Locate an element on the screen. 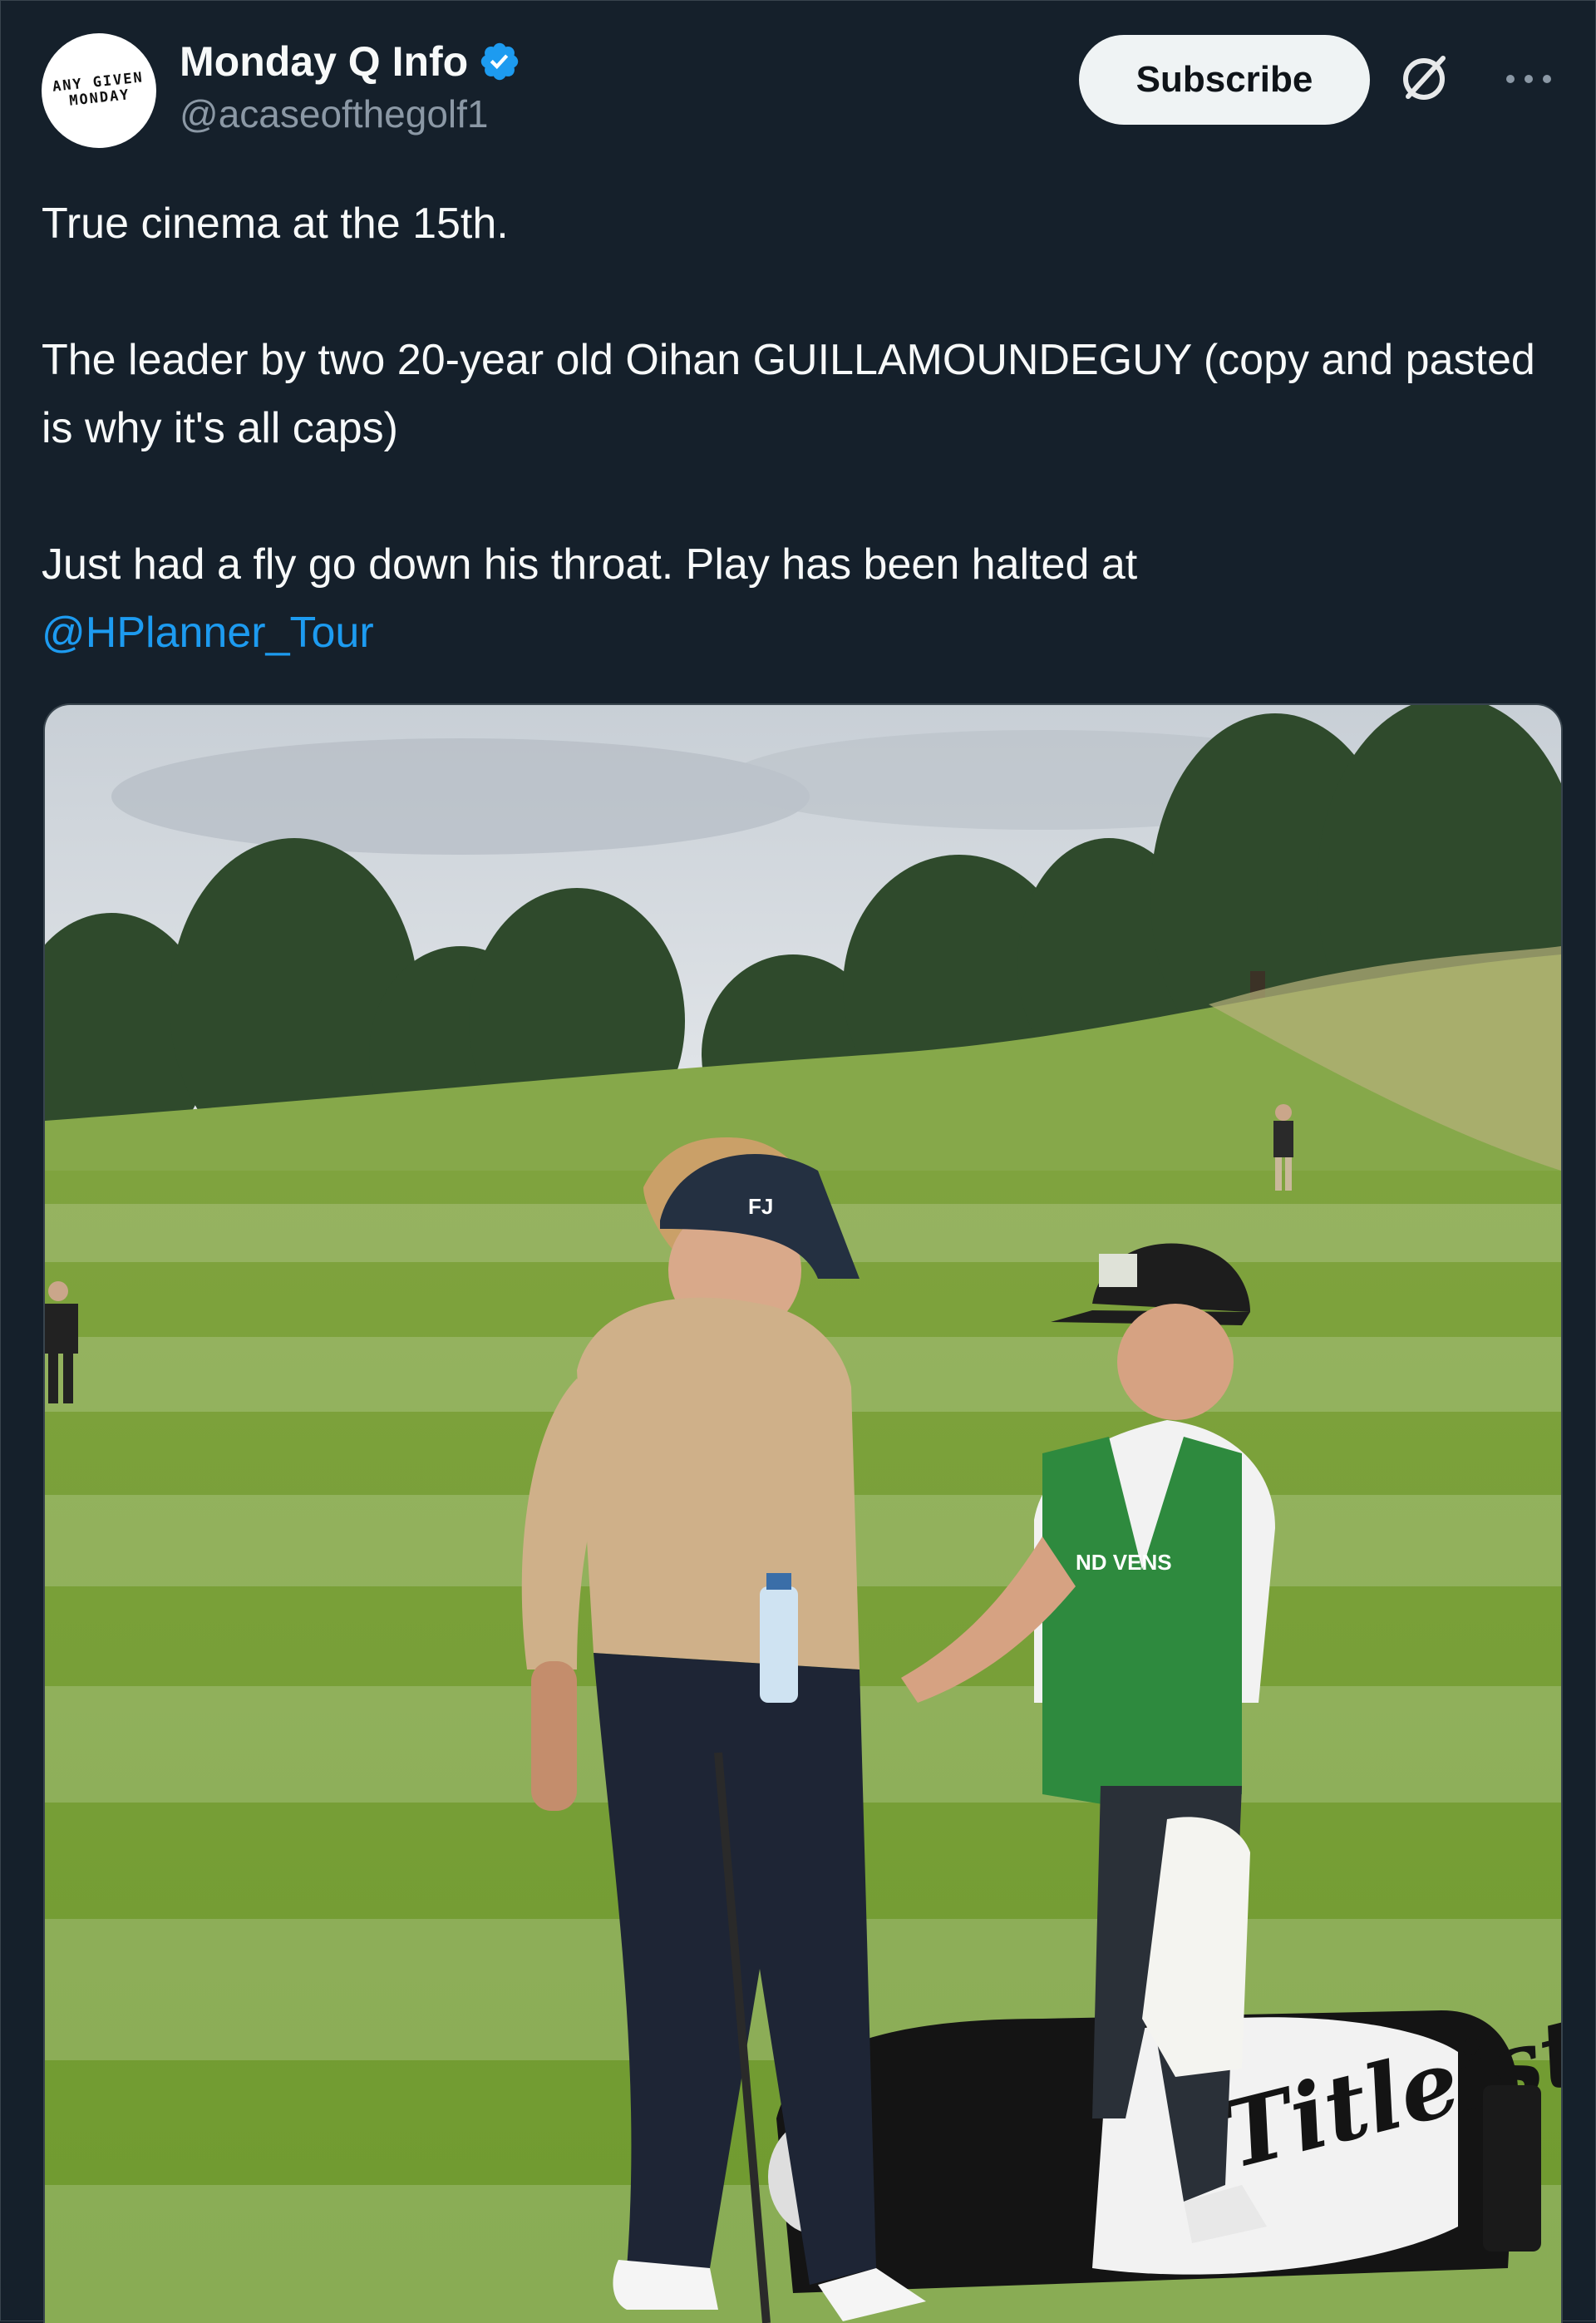 The image size is (1596, 2323). water-bottle is located at coordinates (779, 1644).